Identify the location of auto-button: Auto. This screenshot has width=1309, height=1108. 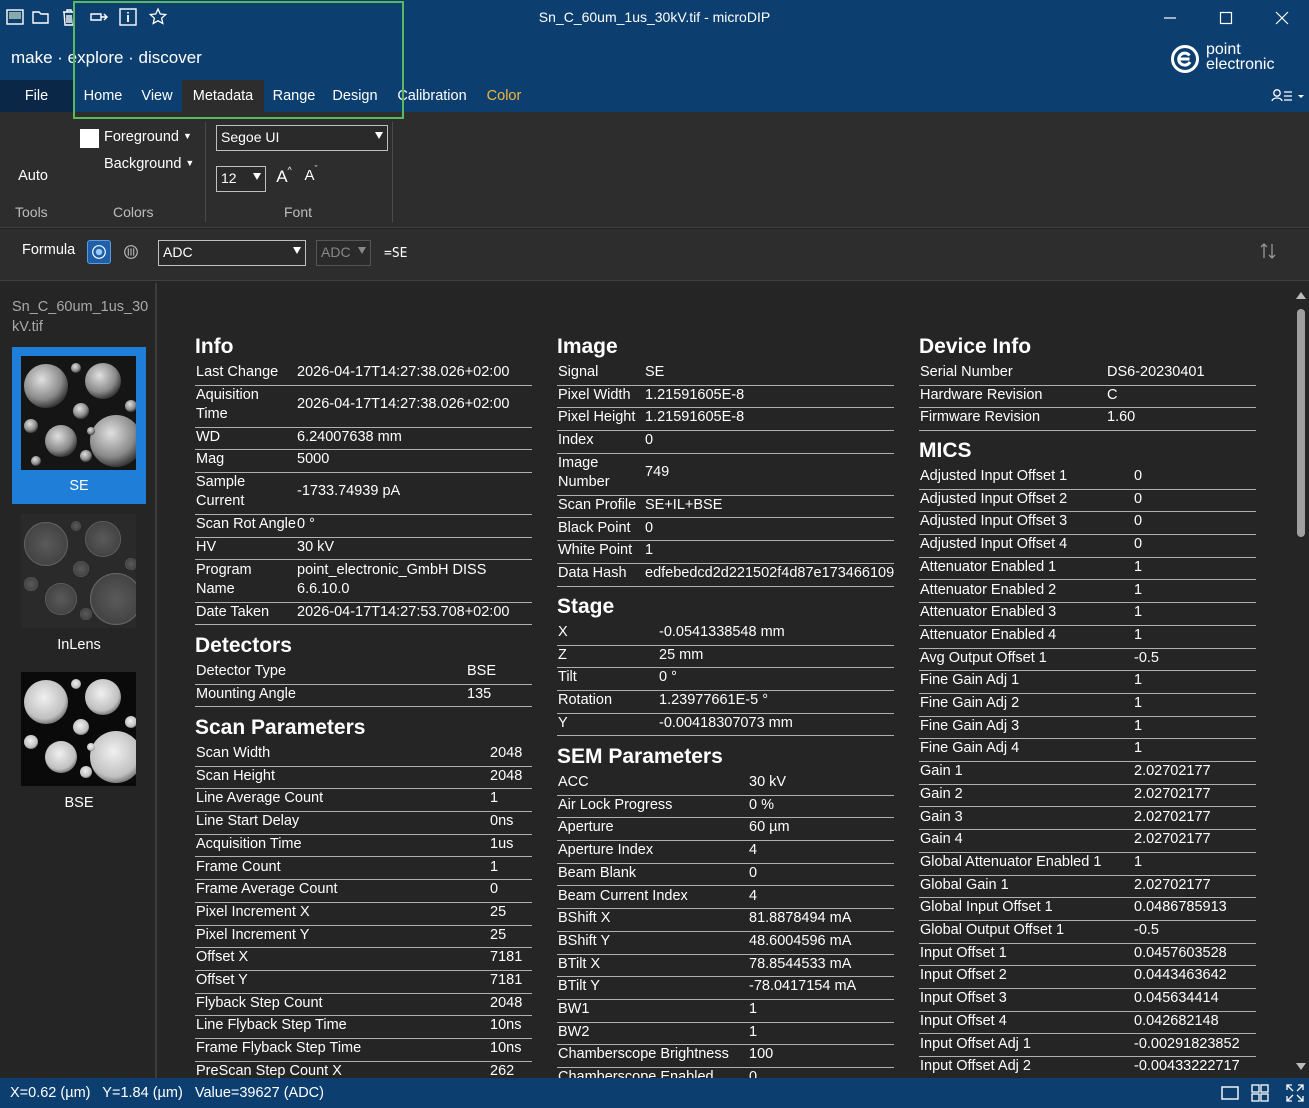
(33, 179).